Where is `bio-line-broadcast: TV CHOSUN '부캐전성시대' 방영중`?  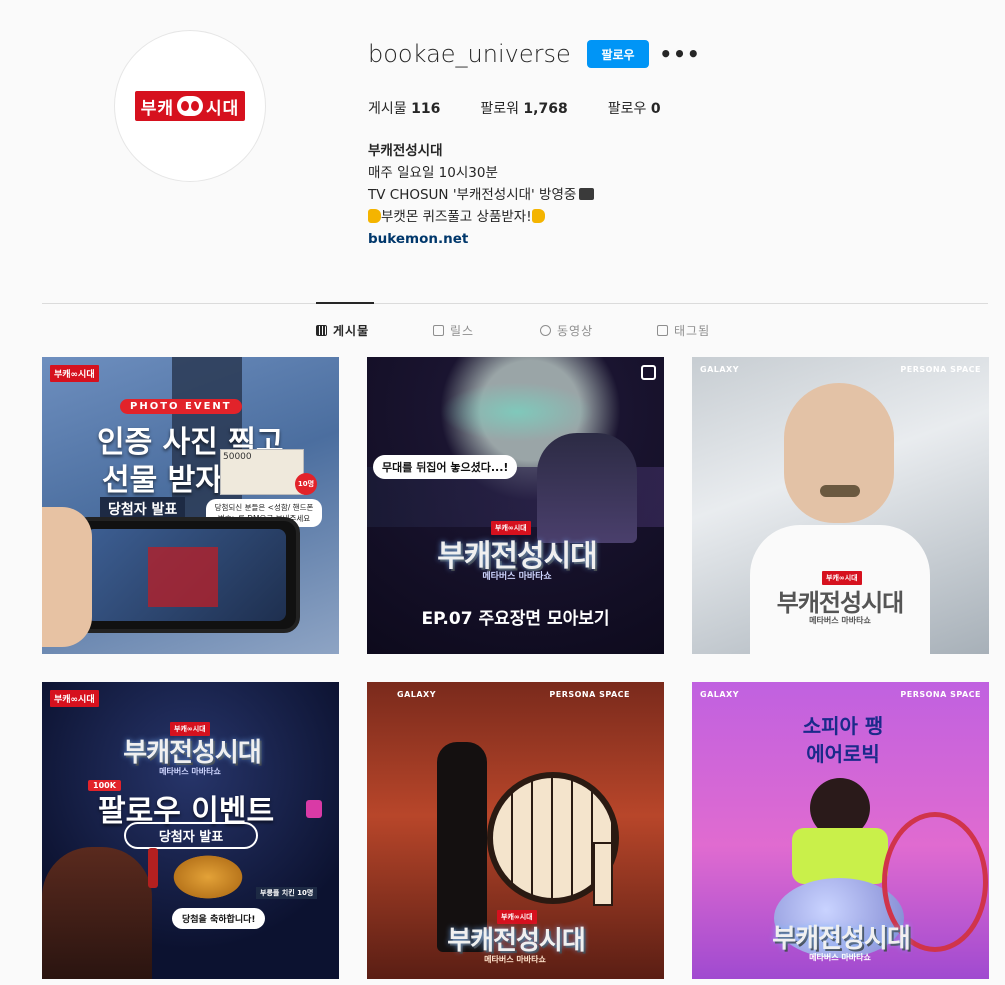
bio-line-broadcast: TV CHOSUN '부캐전성시대' 방영중 is located at coordinates (481, 195).